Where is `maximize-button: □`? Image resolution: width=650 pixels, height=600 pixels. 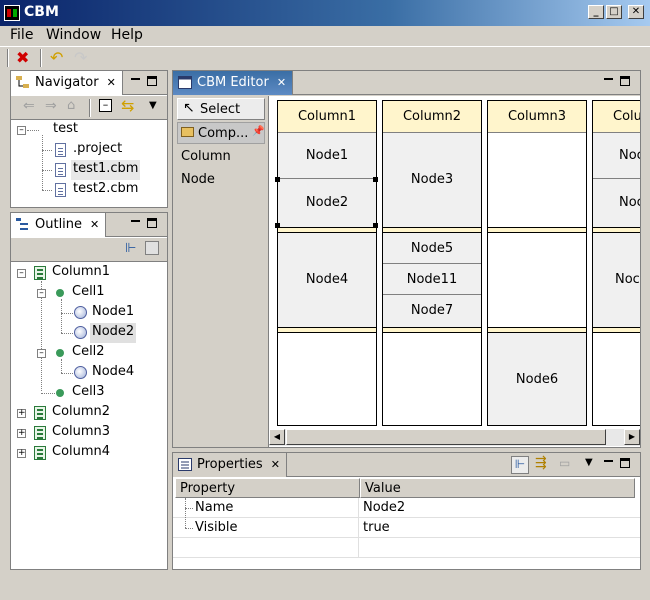 maximize-button: □ is located at coordinates (614, 12).